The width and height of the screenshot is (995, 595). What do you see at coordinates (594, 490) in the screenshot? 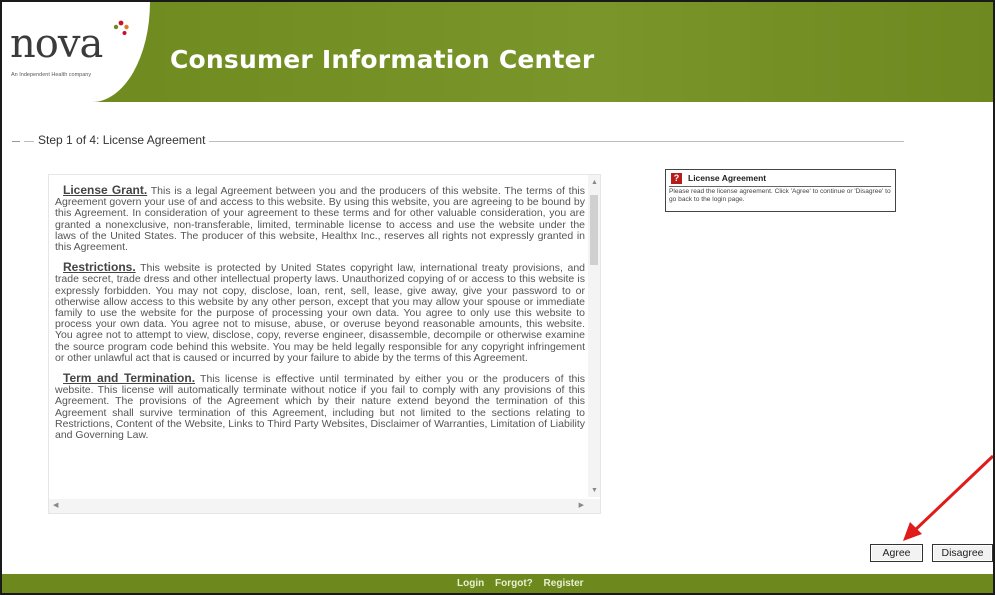
I see `scroll-down-icon: ▼` at bounding box center [594, 490].